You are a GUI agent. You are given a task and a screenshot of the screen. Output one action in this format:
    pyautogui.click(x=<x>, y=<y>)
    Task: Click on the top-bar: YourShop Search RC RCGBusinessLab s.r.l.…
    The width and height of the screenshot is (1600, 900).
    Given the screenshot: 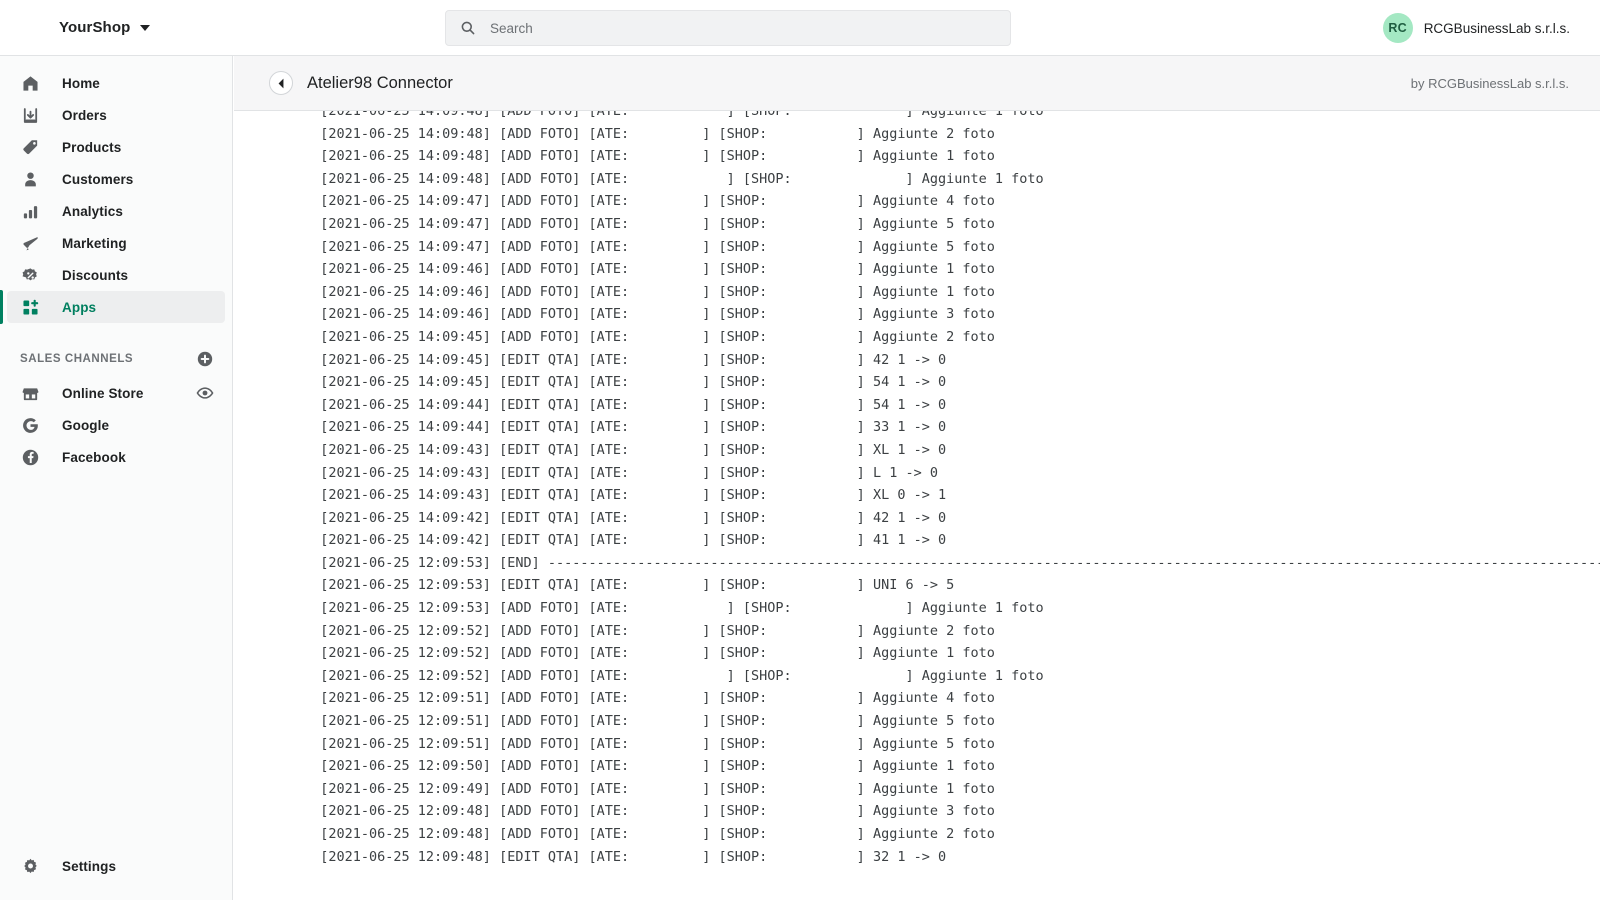 What is the action you would take?
    pyautogui.click(x=800, y=28)
    